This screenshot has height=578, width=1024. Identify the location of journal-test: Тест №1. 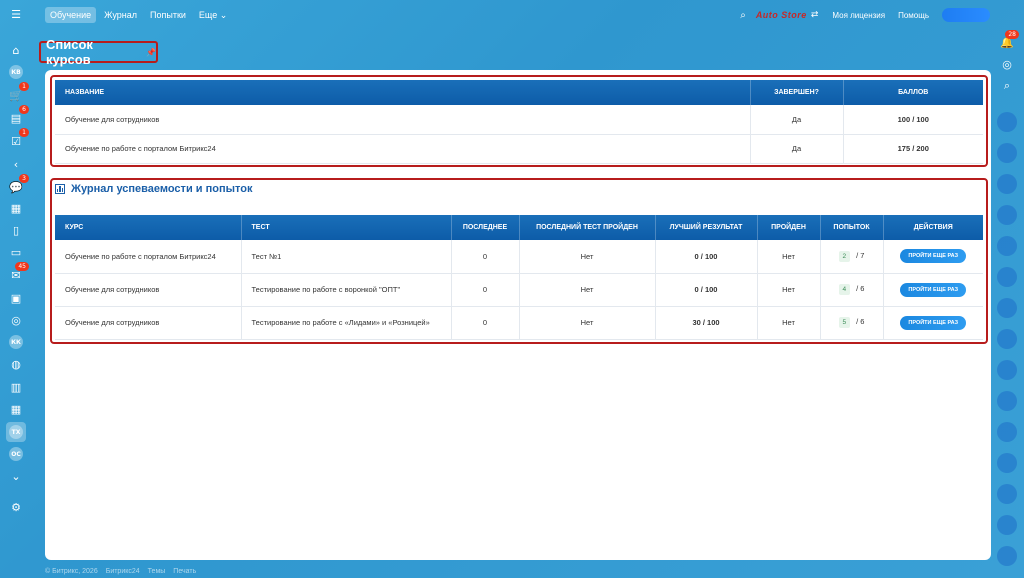
(346, 257).